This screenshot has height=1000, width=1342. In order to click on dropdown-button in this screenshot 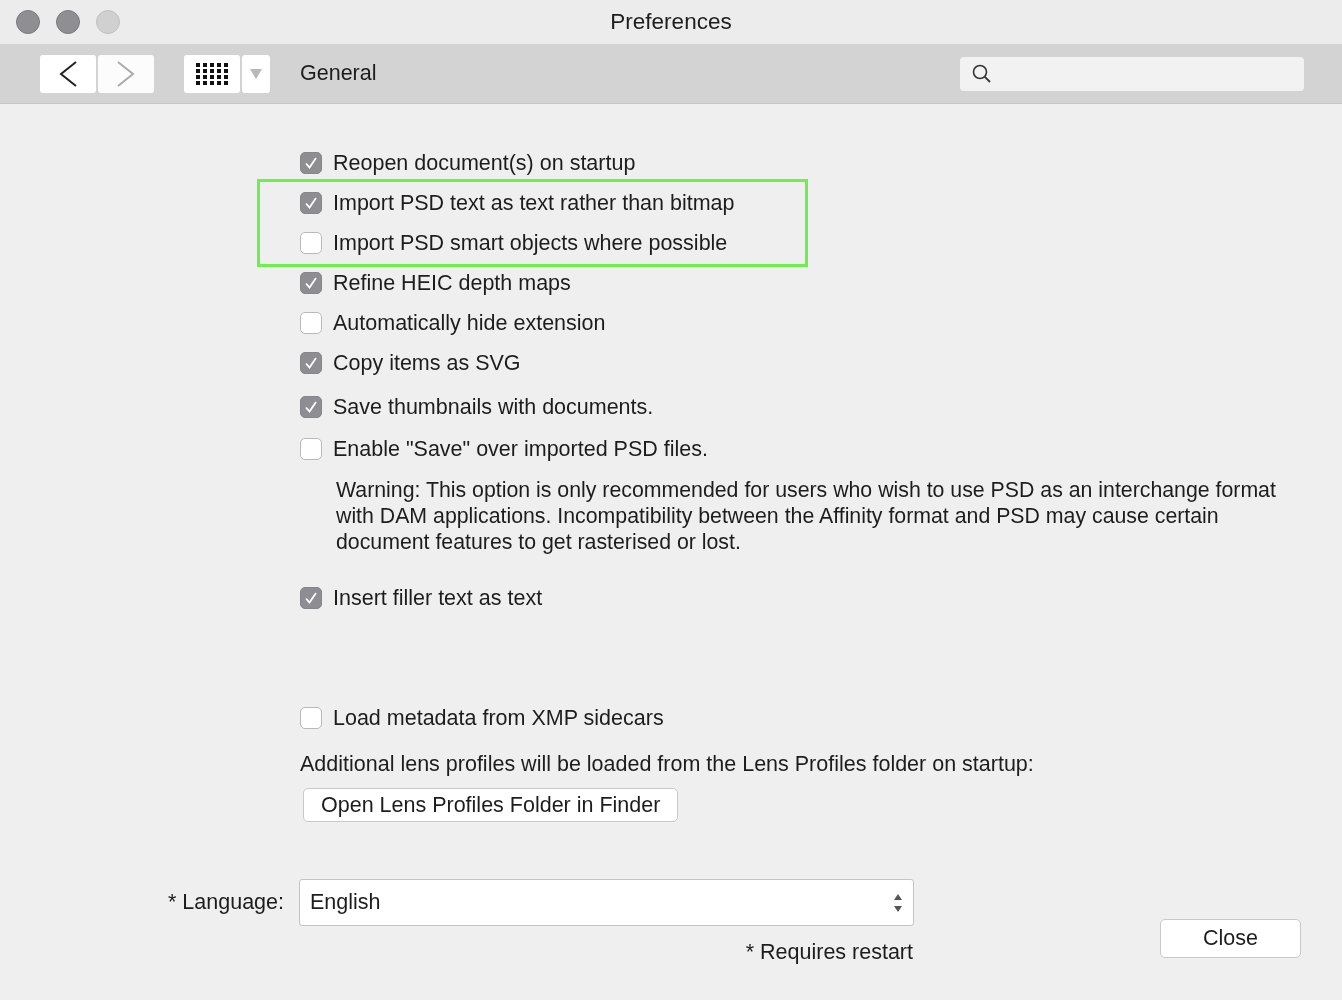, I will do `click(256, 73)`.